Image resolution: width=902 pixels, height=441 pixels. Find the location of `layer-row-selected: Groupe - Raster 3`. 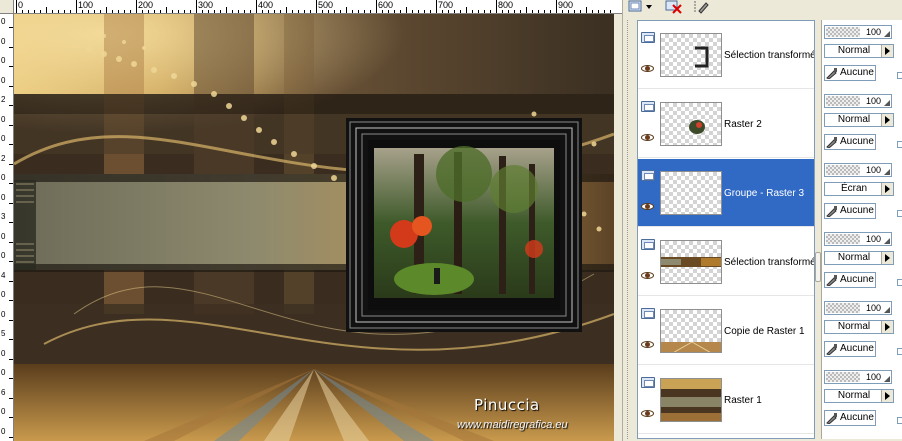

layer-row-selected: Groupe - Raster 3 is located at coordinates (726, 193).